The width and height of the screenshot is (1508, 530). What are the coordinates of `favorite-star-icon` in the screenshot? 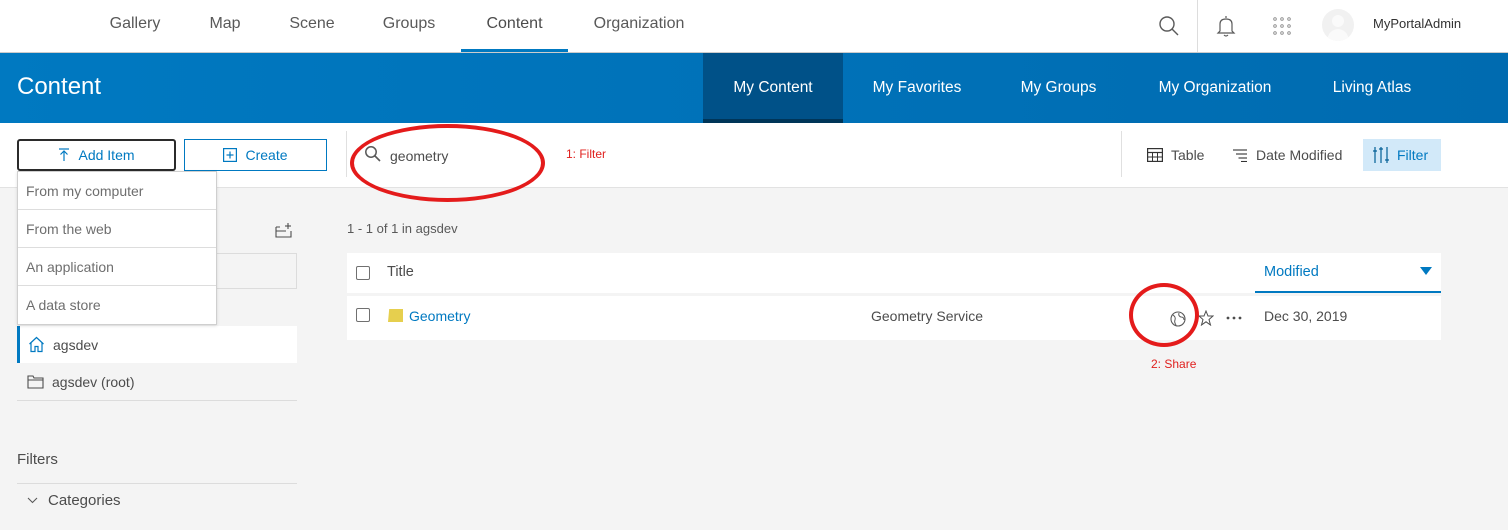 It's located at (1206, 318).